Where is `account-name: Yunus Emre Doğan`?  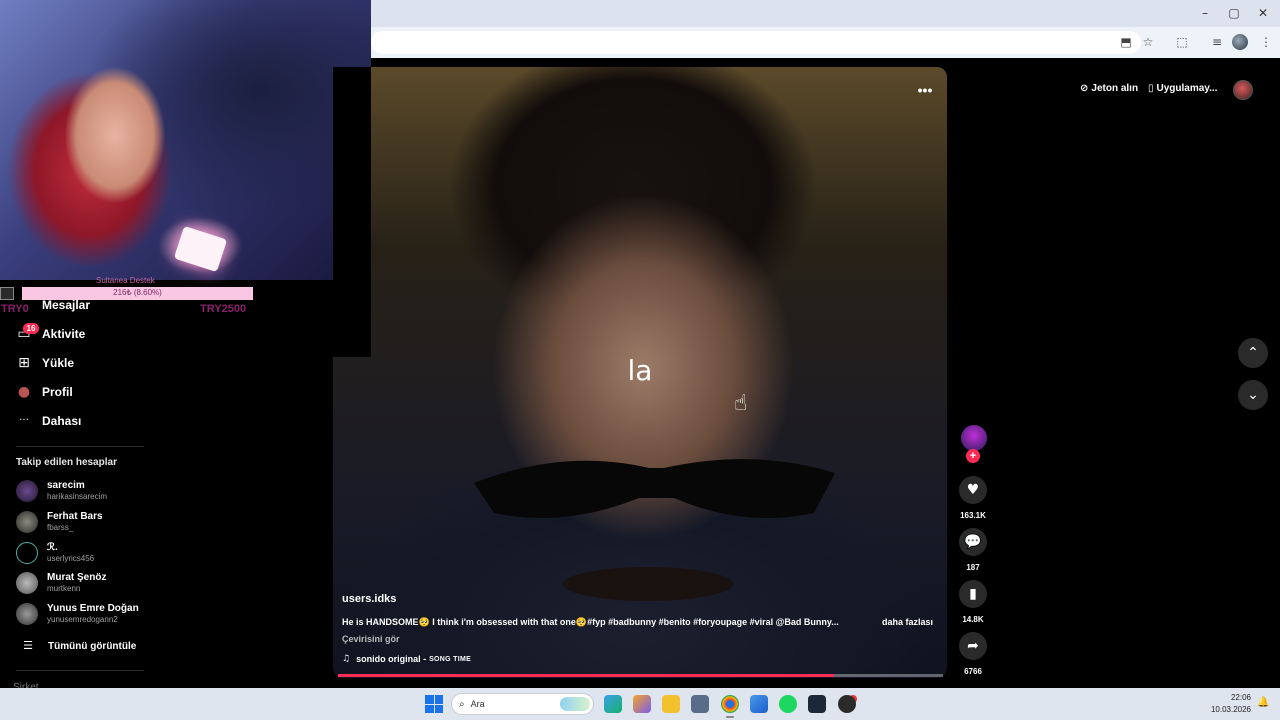 account-name: Yunus Emre Doğan is located at coordinates (93, 608).